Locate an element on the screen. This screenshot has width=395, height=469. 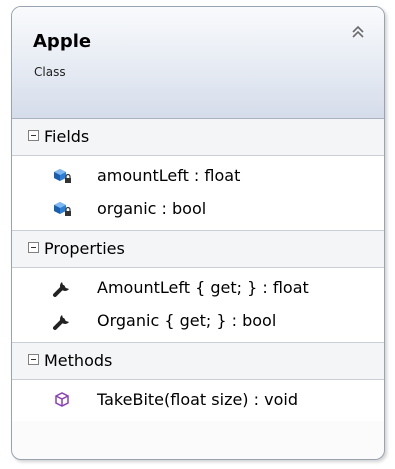
method-cube-icon is located at coordinates (63, 400).